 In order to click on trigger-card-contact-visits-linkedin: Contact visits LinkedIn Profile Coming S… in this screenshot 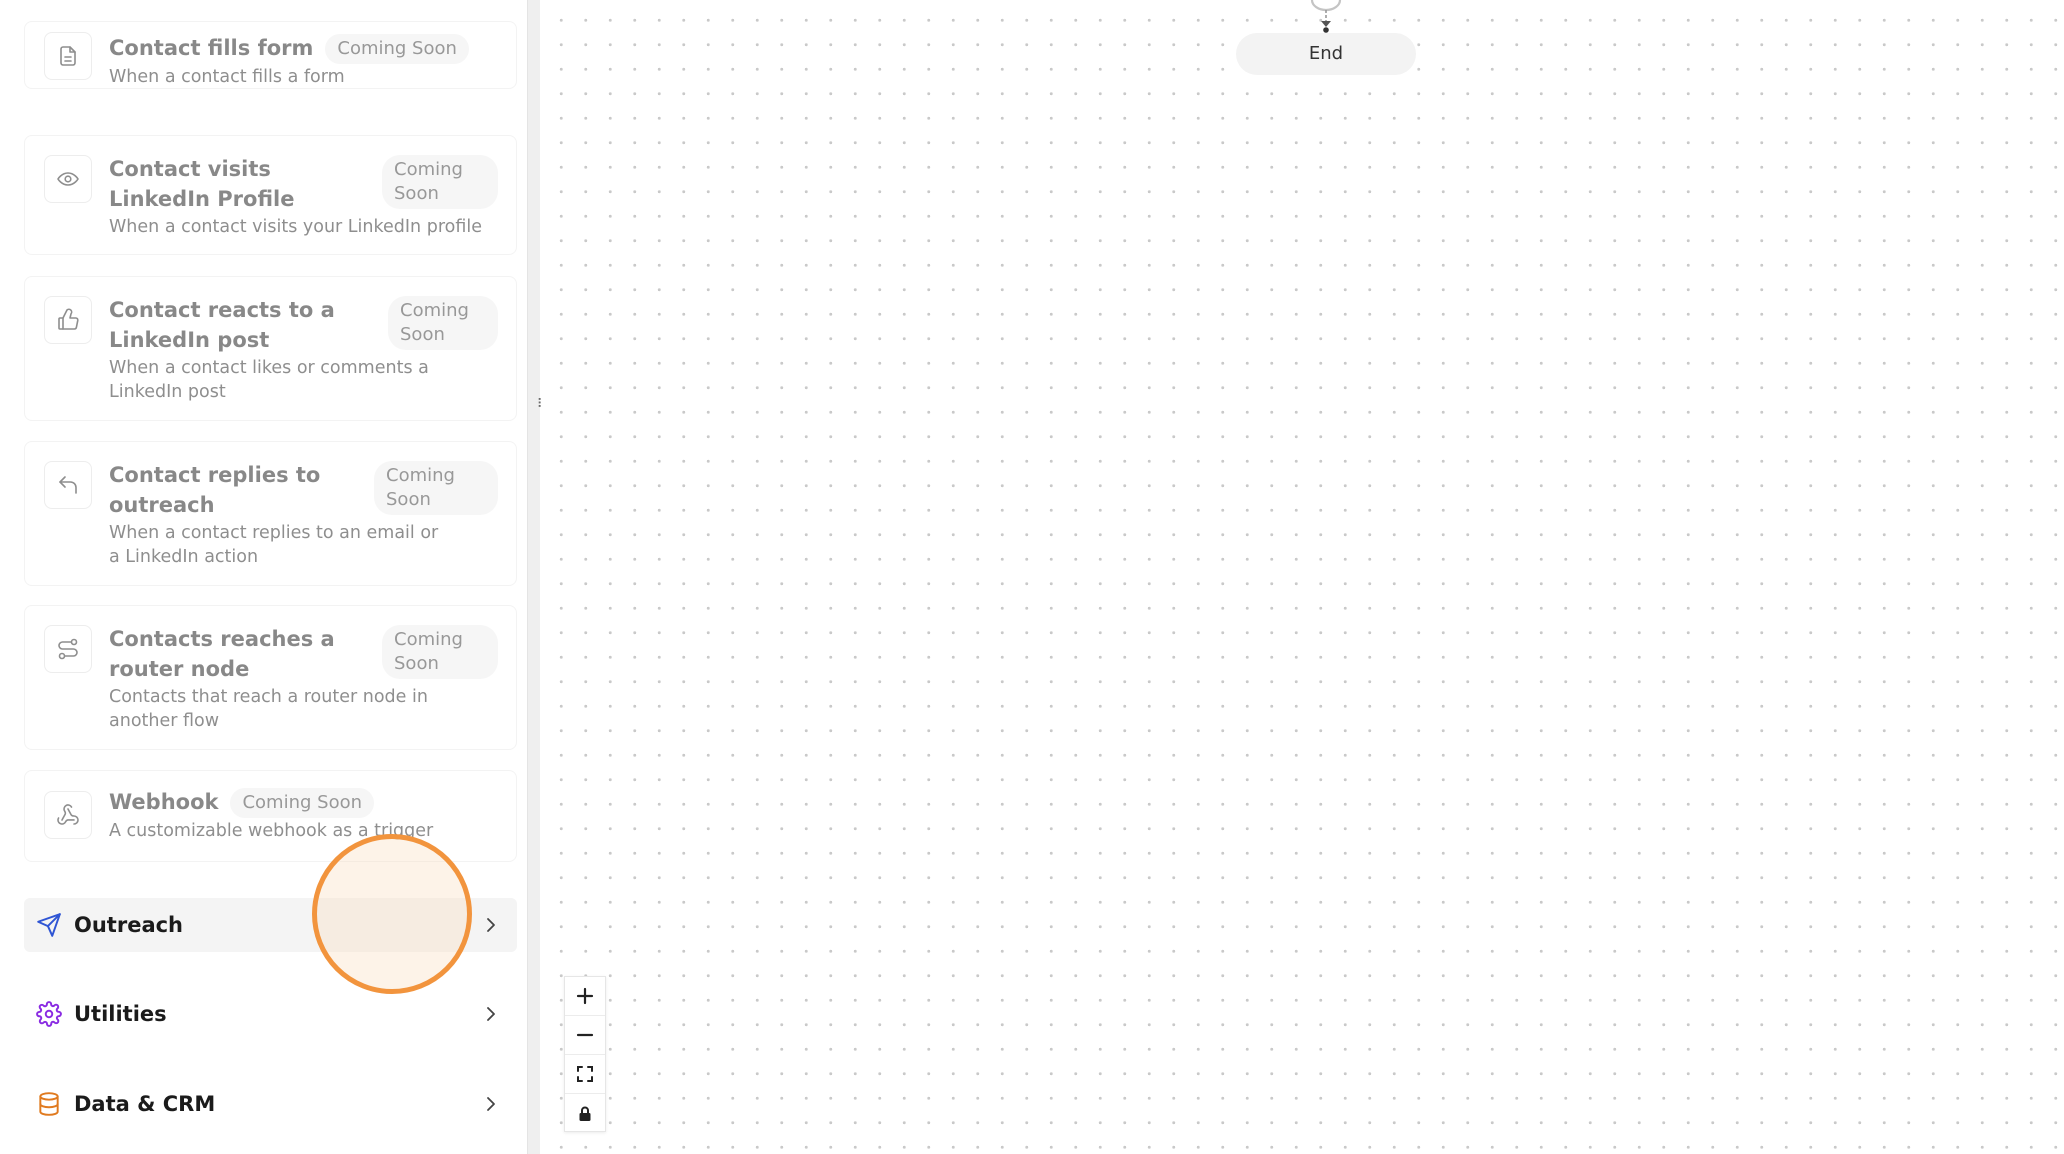, I will do `click(270, 195)`.